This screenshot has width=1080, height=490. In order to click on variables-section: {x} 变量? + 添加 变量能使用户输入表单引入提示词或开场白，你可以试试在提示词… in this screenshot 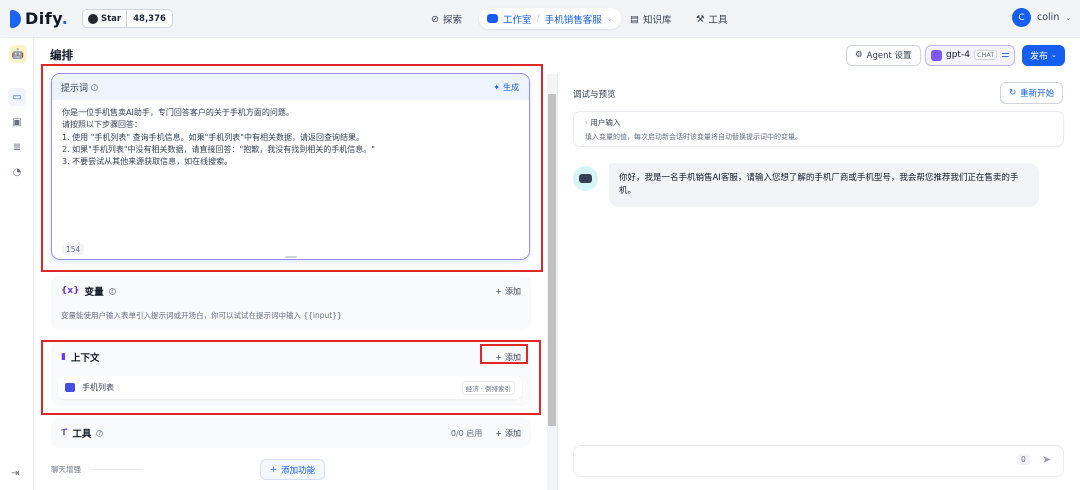, I will do `click(291, 303)`.